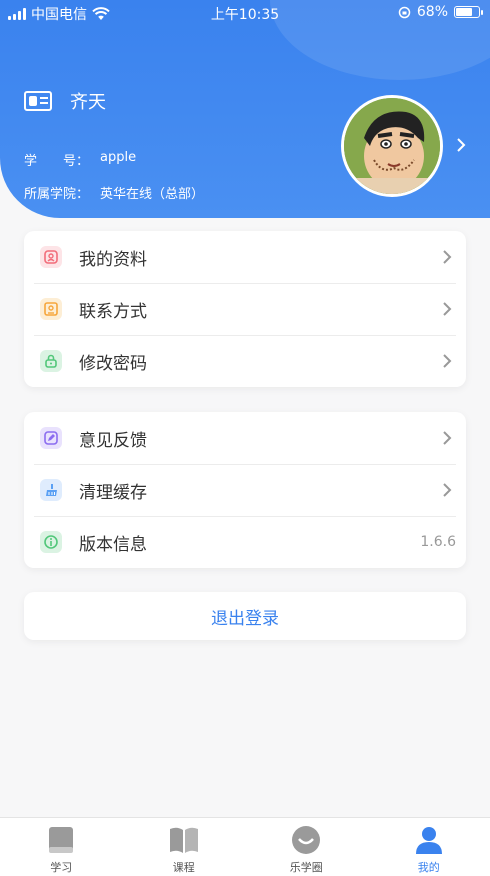 Image resolution: width=490 pixels, height=876 pixels. I want to click on tab-courses: 课程, so click(184, 847).